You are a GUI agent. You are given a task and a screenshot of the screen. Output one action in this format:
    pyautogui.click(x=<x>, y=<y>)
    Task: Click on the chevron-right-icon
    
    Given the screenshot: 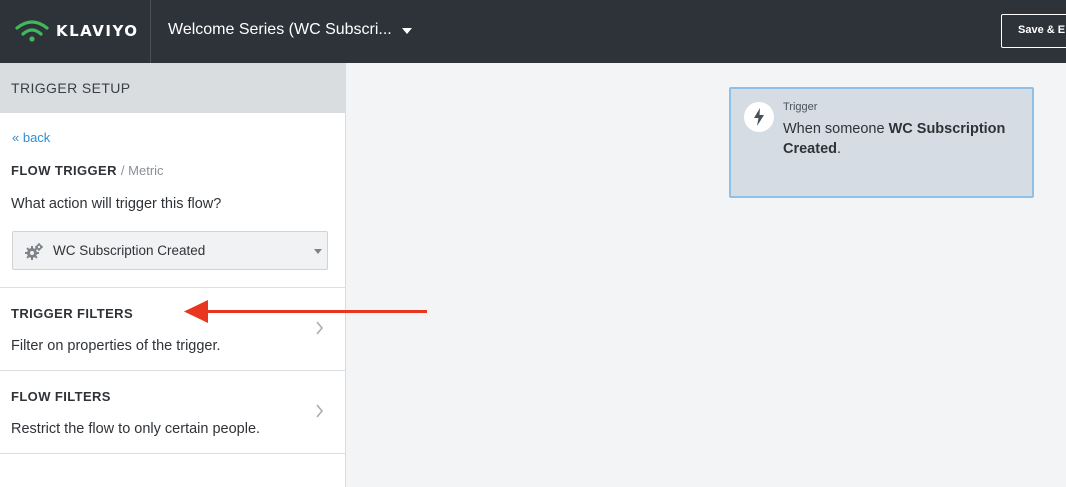 What is the action you would take?
    pyautogui.click(x=320, y=411)
    